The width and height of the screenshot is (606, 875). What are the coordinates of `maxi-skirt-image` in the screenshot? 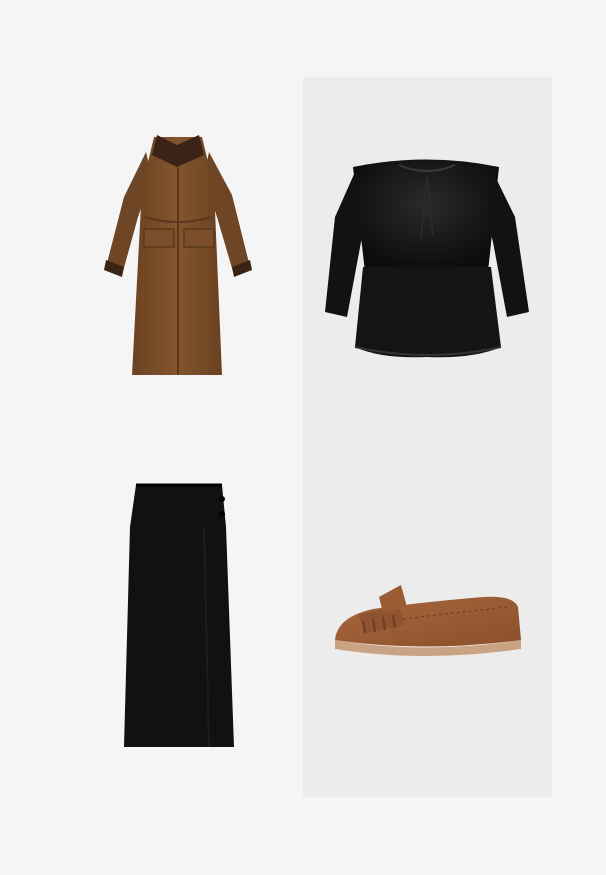 It's located at (179, 615).